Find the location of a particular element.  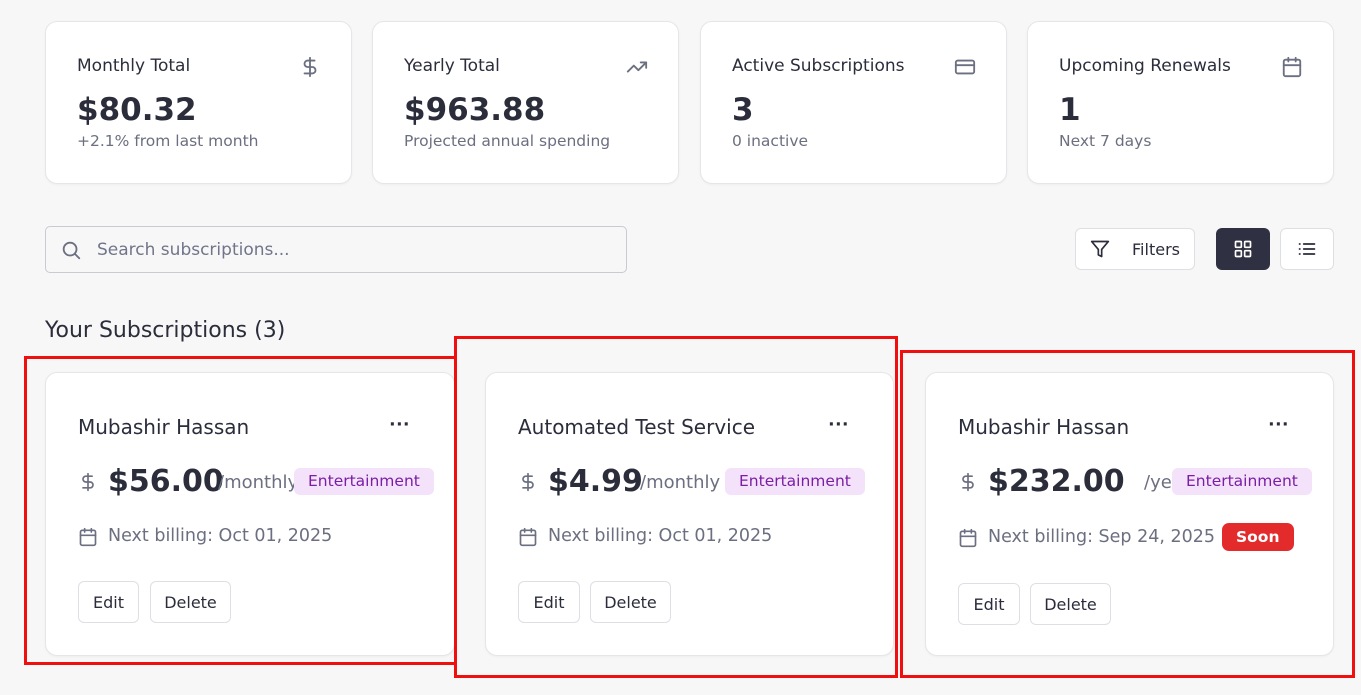

filters-button: Filters is located at coordinates (1135, 249).